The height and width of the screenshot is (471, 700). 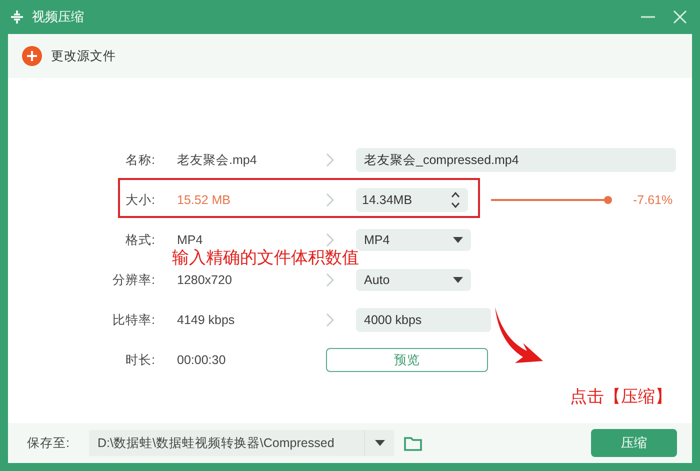 I want to click on annotation-text: 输入精确的文件体积数值, so click(x=265, y=258).